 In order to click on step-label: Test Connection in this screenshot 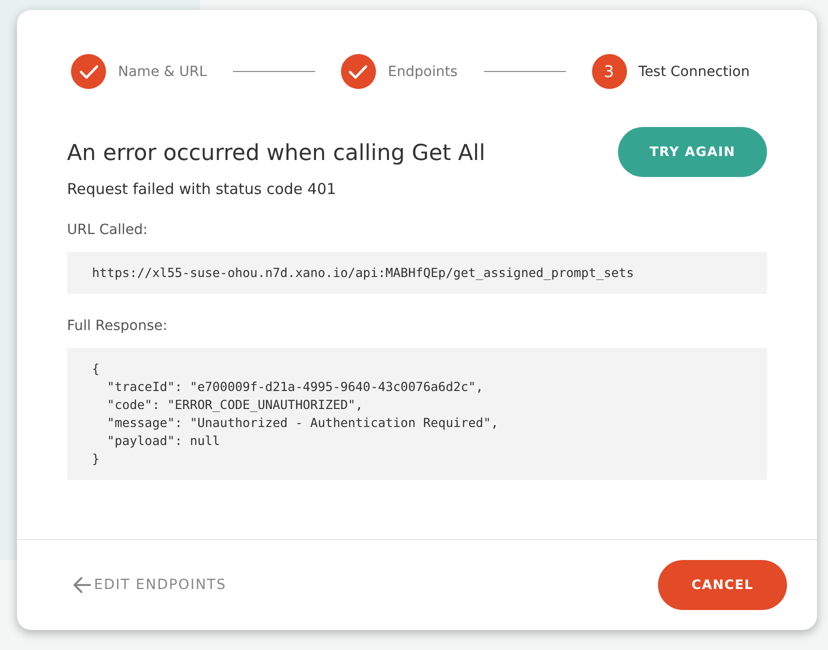, I will do `click(694, 72)`.